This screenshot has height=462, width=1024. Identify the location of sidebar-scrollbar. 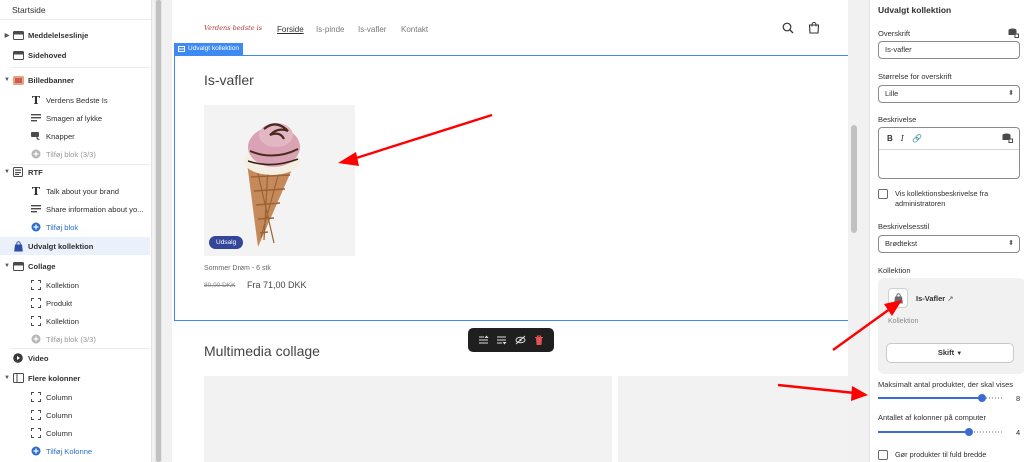
(158, 231).